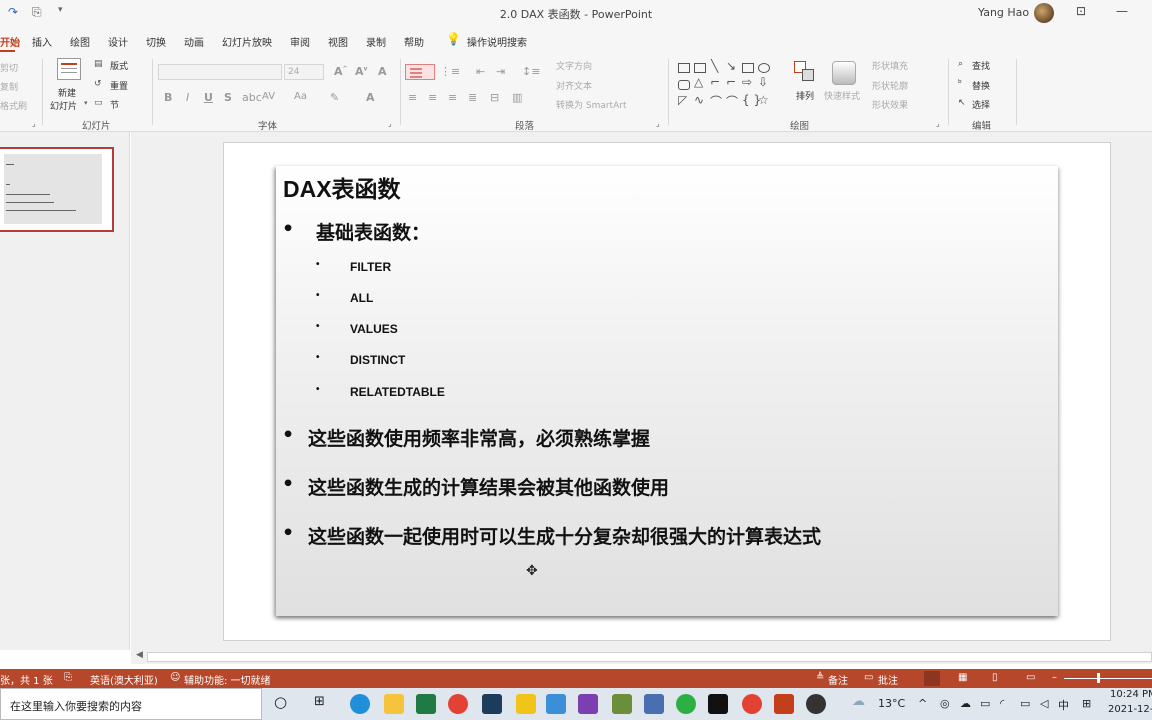  I want to click on find-button: 查找, so click(981, 65).